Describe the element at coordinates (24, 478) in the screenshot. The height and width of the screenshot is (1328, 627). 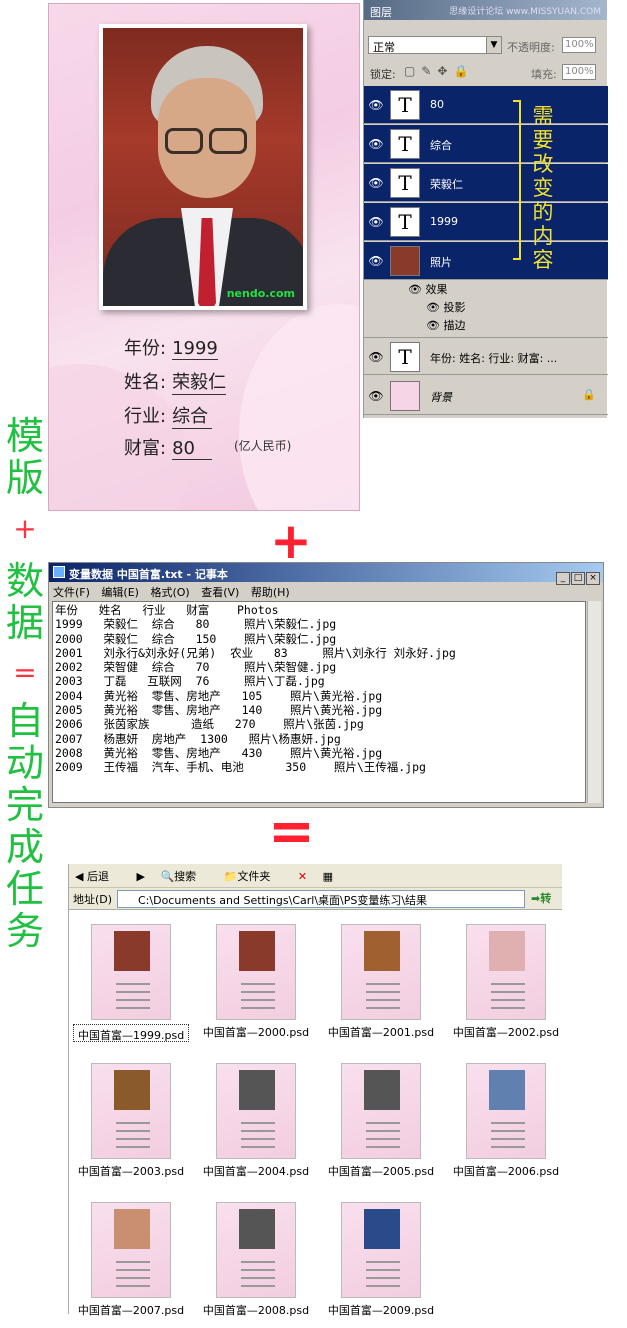
I see `side-text-template-2: 版` at that location.